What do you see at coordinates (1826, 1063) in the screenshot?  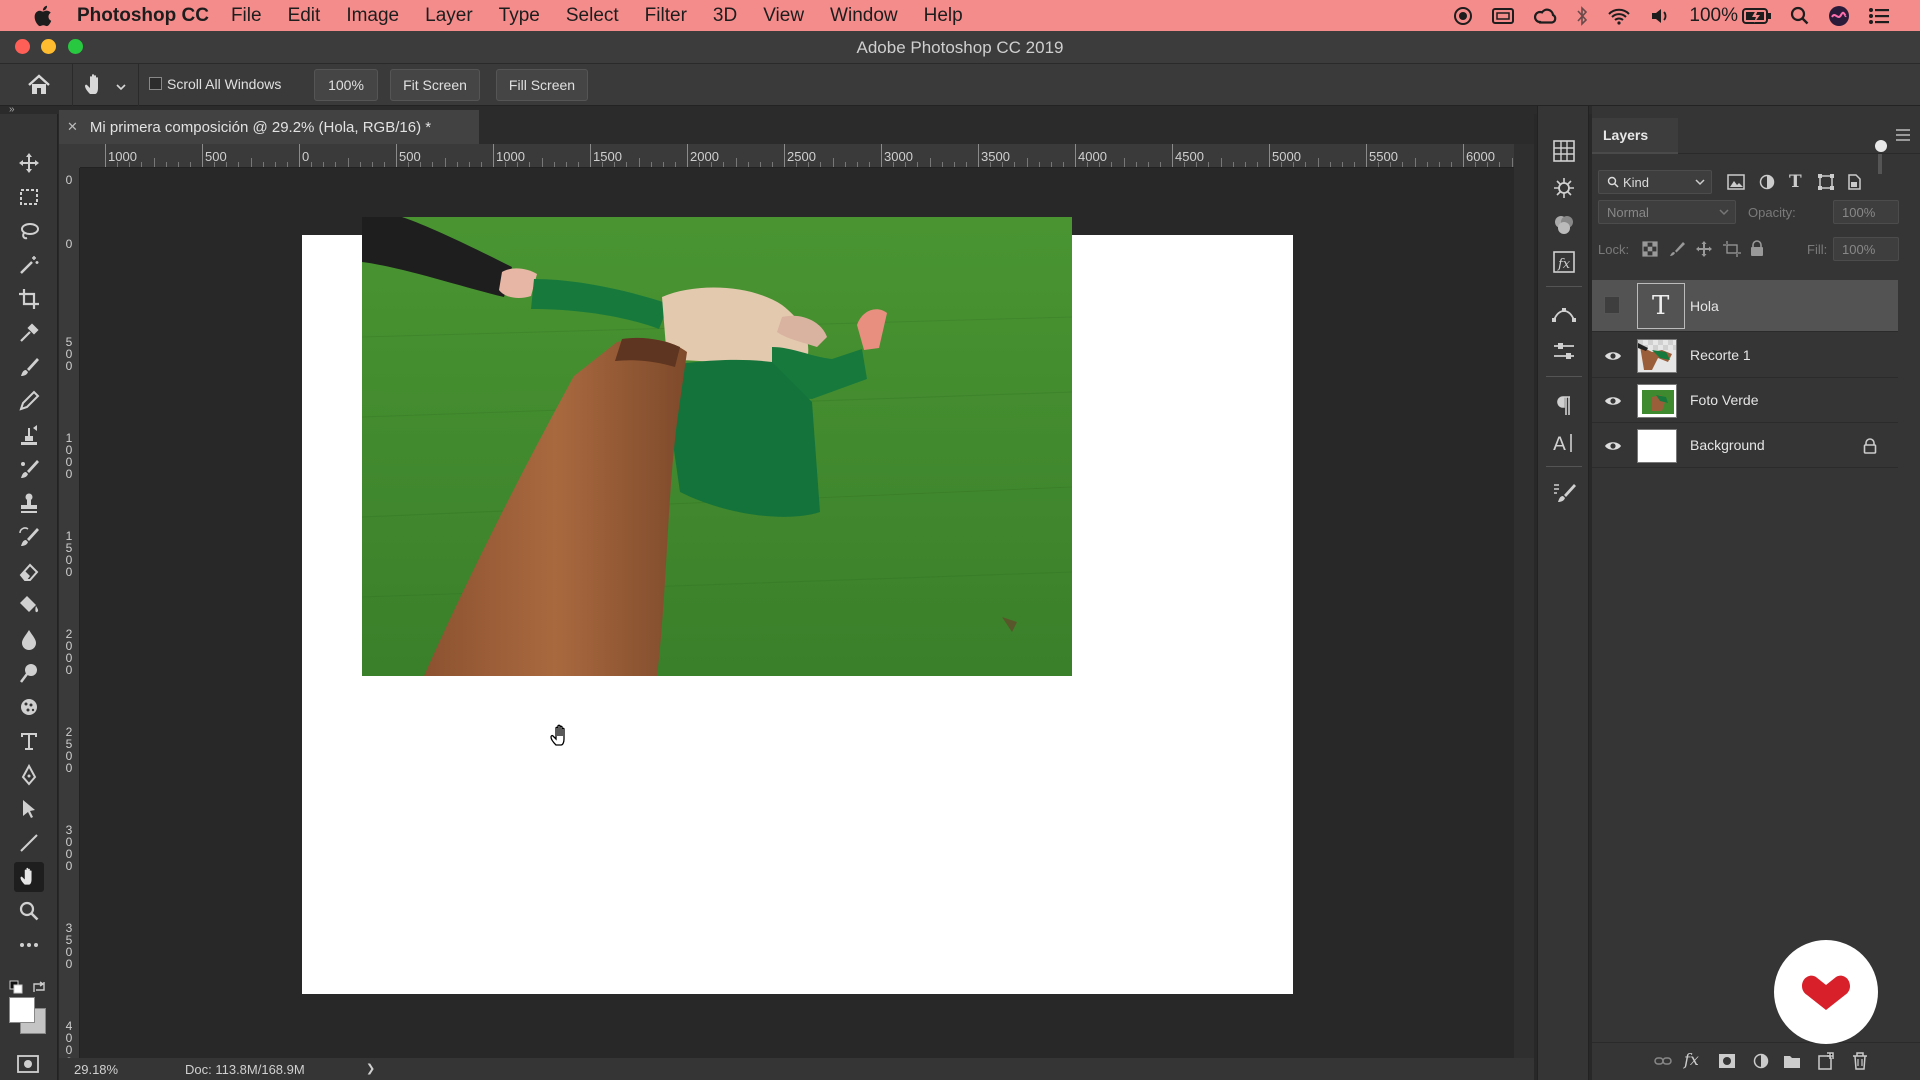 I see `new-layer-icon` at bounding box center [1826, 1063].